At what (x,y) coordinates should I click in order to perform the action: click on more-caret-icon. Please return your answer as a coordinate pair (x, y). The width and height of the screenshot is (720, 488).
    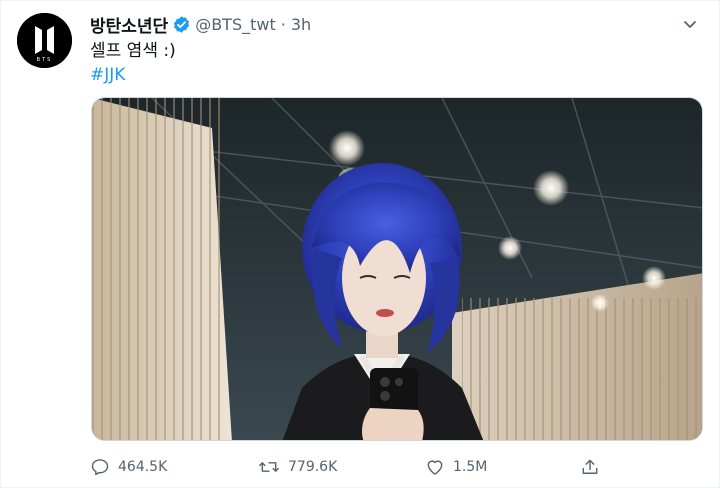
    Looking at the image, I should click on (690, 24).